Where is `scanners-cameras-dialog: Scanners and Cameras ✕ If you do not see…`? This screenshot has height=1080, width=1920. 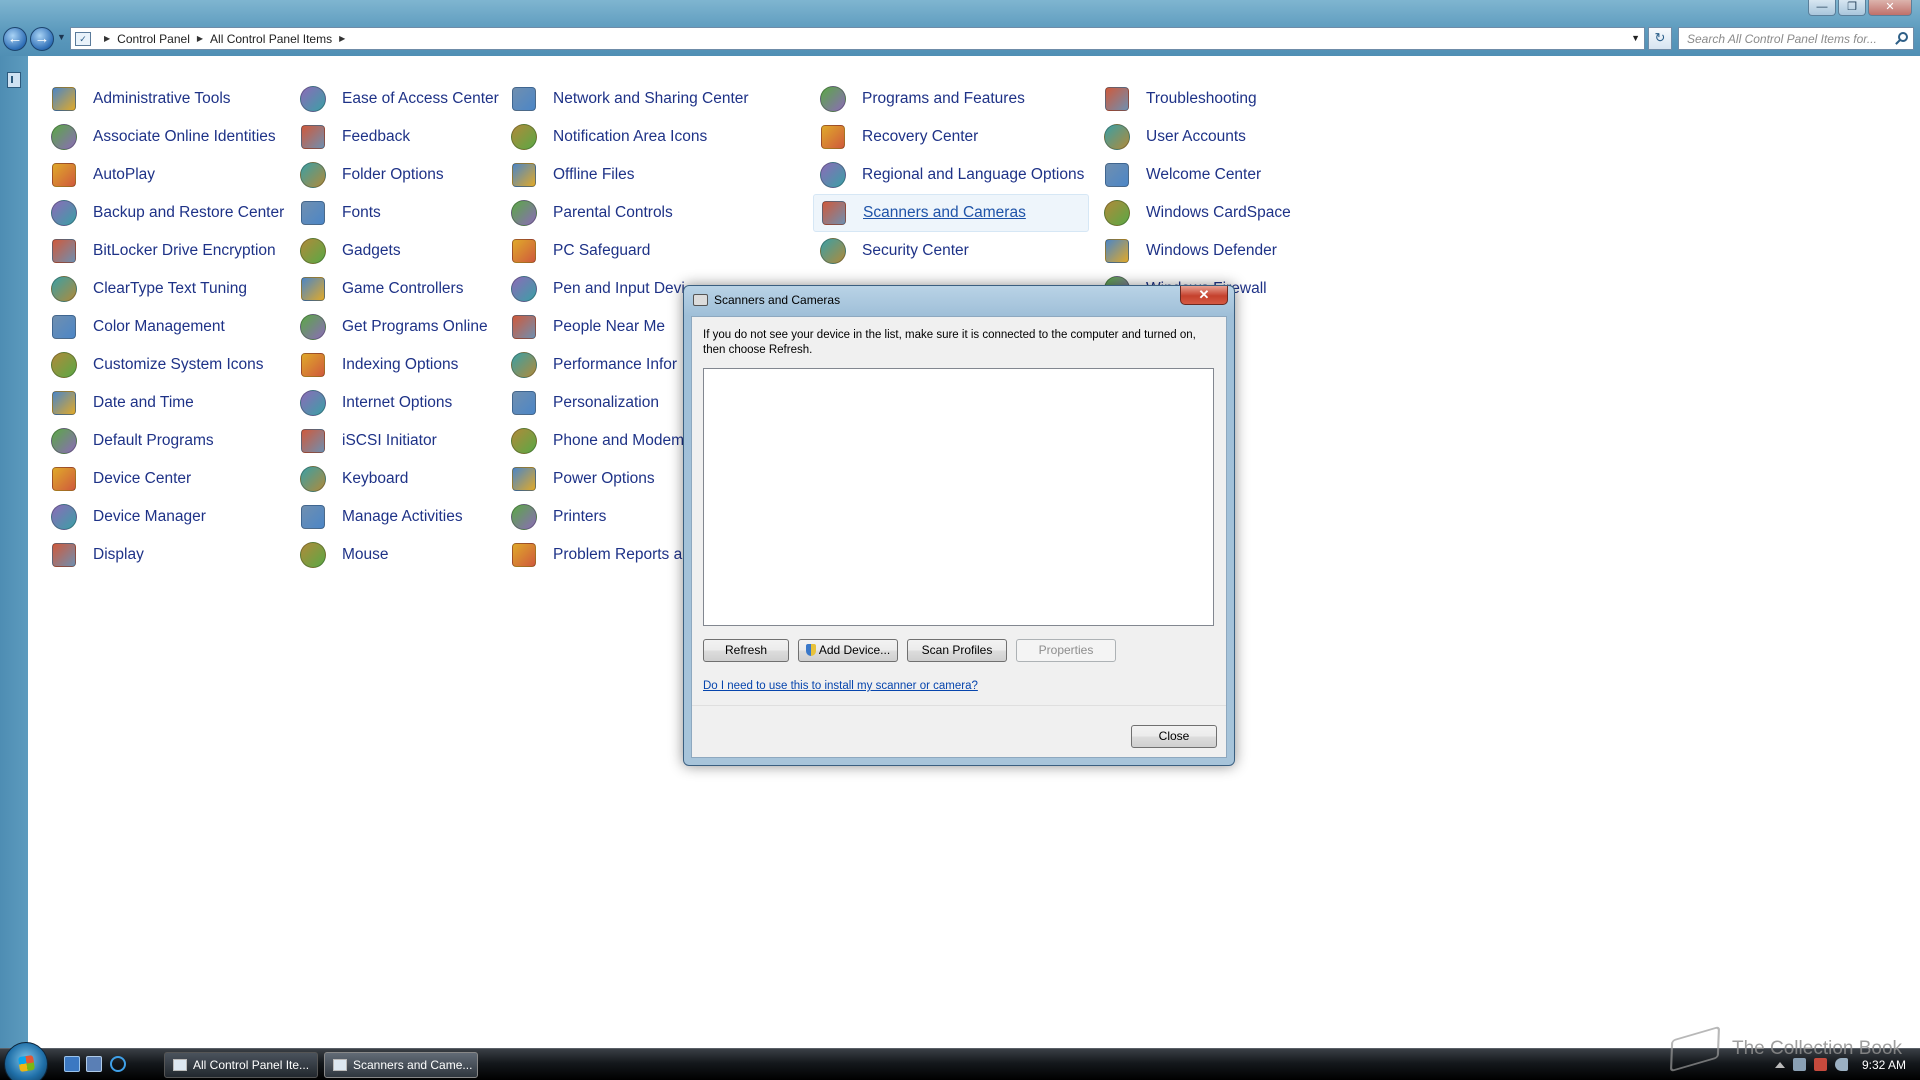 scanners-cameras-dialog: Scanners and Cameras ✕ If you do not see… is located at coordinates (959, 525).